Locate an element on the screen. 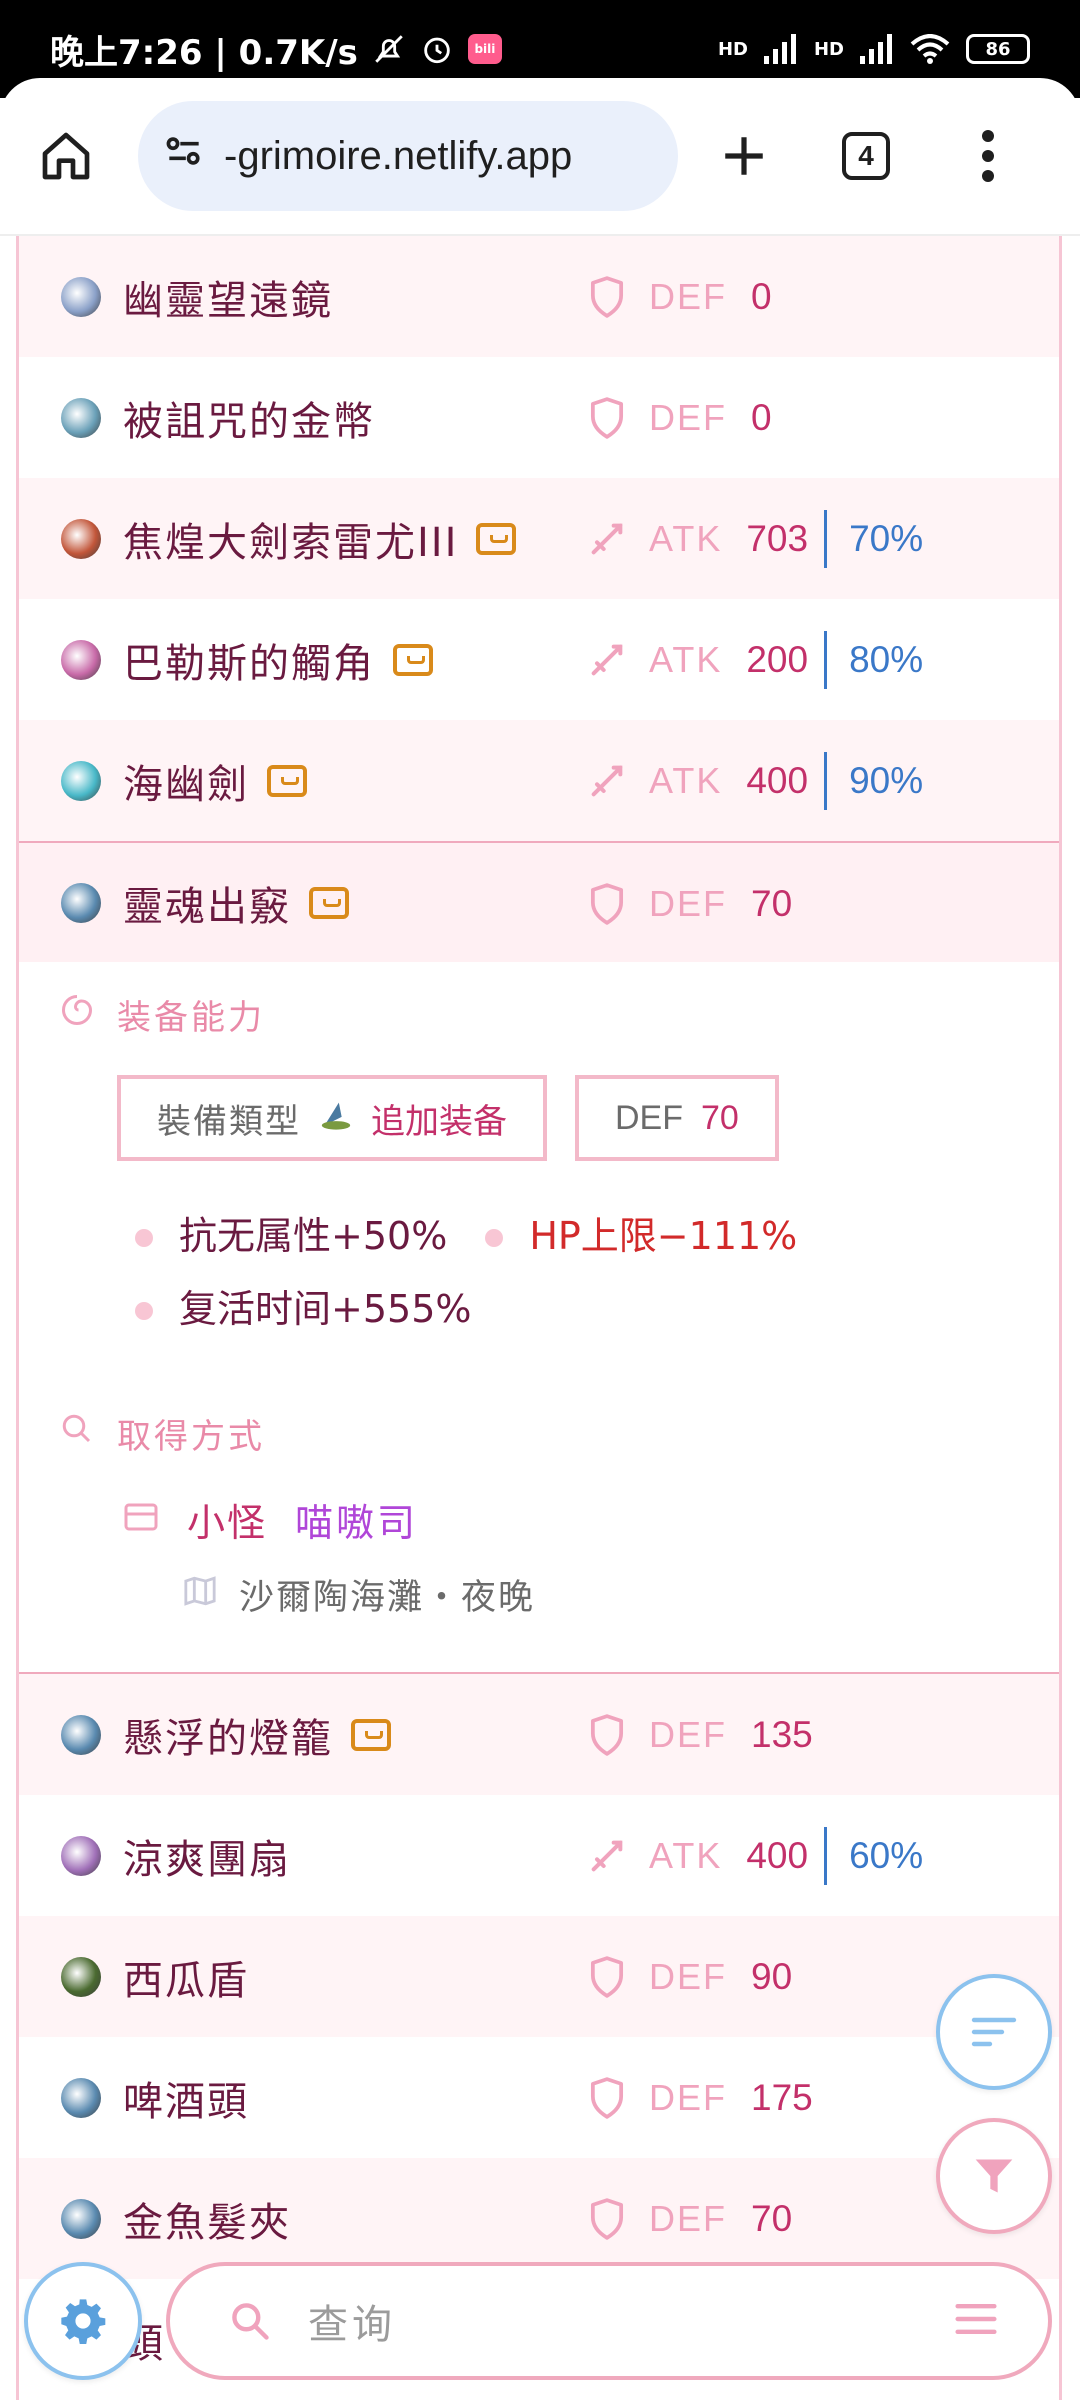  equipment-row: 靈魂出竅 DEF 70 is located at coordinates (539, 901).